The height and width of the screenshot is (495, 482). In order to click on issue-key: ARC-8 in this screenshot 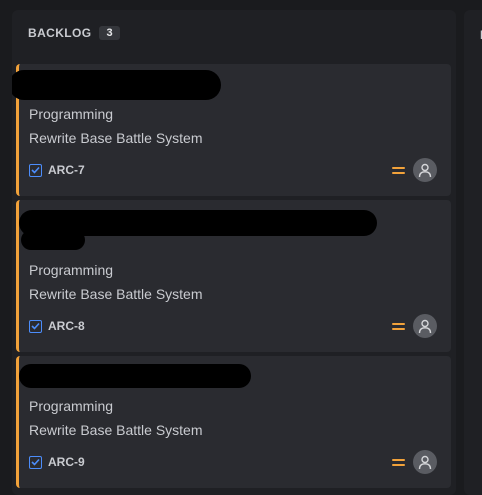, I will do `click(66, 326)`.